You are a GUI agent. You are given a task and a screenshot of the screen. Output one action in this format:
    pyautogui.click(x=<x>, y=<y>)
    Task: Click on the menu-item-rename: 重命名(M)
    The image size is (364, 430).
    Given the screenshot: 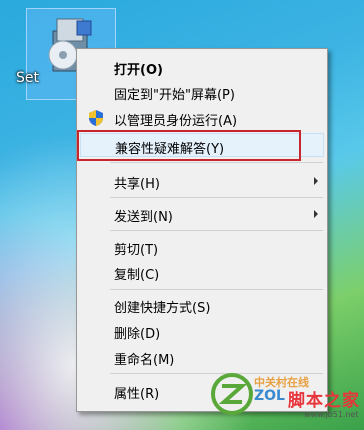 What is the action you would take?
    pyautogui.click(x=202, y=357)
    